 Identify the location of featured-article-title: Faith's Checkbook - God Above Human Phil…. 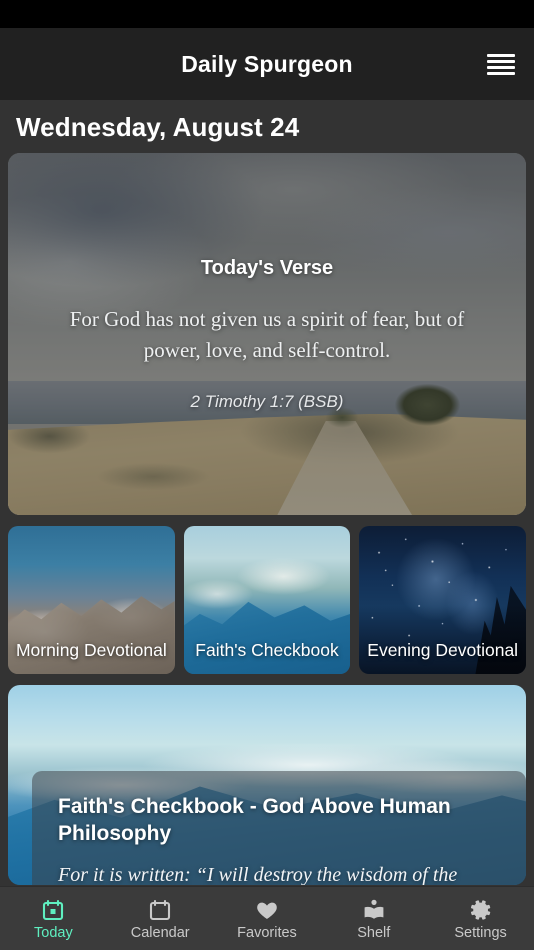
(254, 820).